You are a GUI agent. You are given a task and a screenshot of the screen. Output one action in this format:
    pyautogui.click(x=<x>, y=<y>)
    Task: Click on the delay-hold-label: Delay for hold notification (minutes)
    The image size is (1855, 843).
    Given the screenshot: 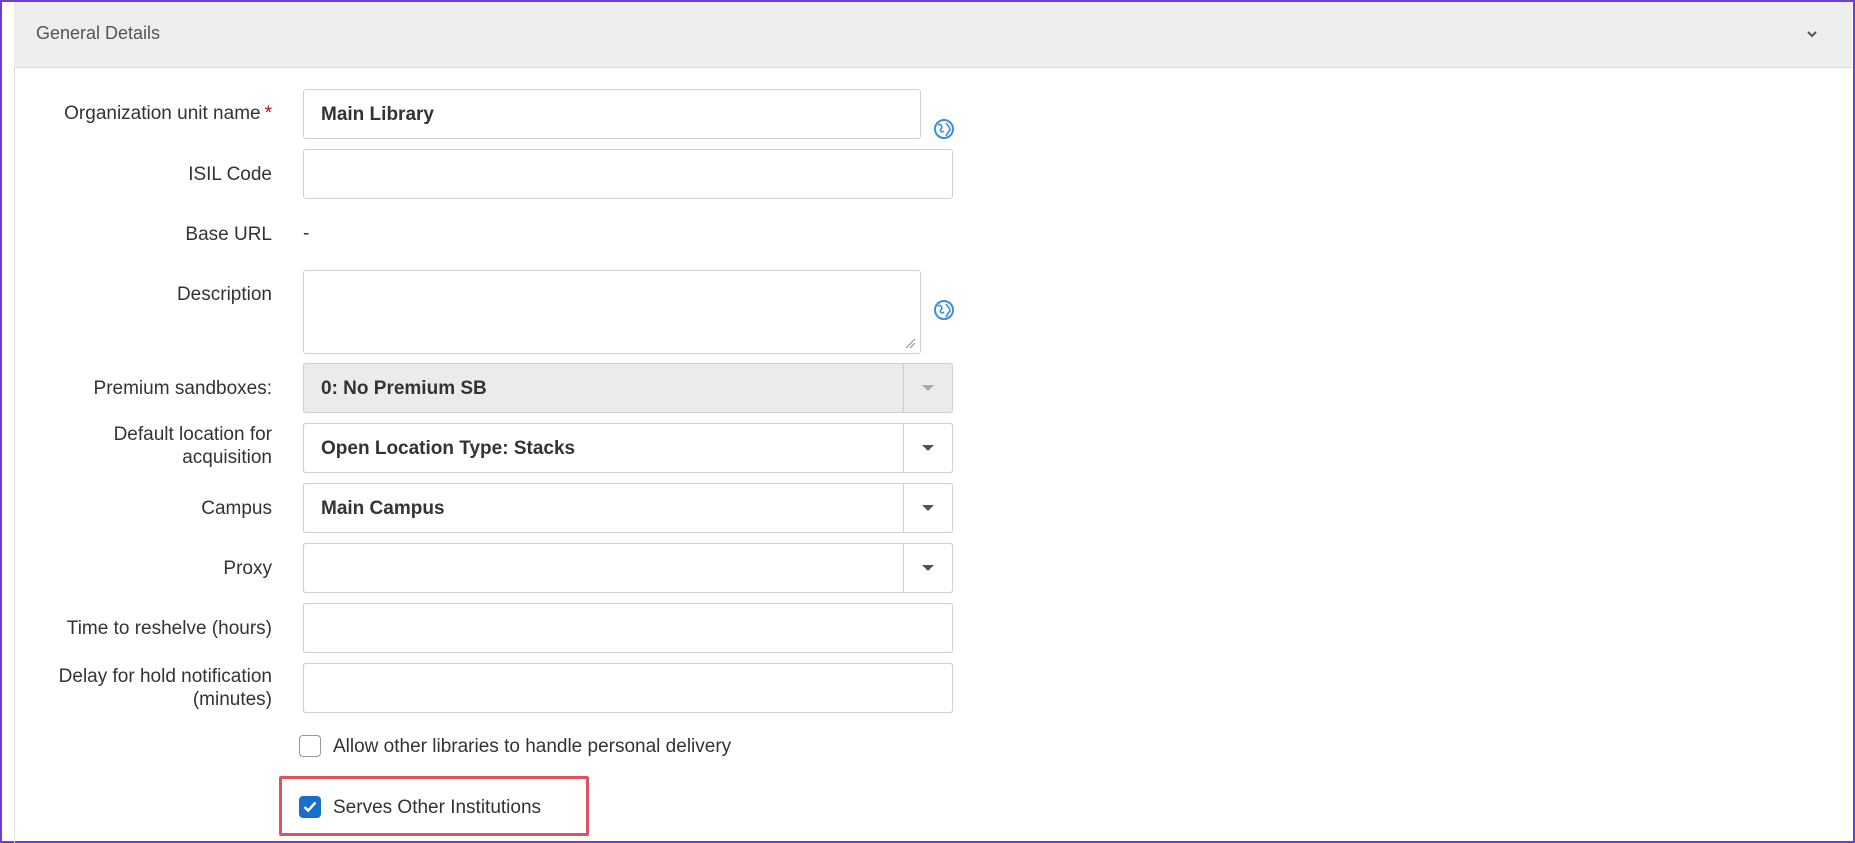 What is the action you would take?
    pyautogui.click(x=165, y=688)
    